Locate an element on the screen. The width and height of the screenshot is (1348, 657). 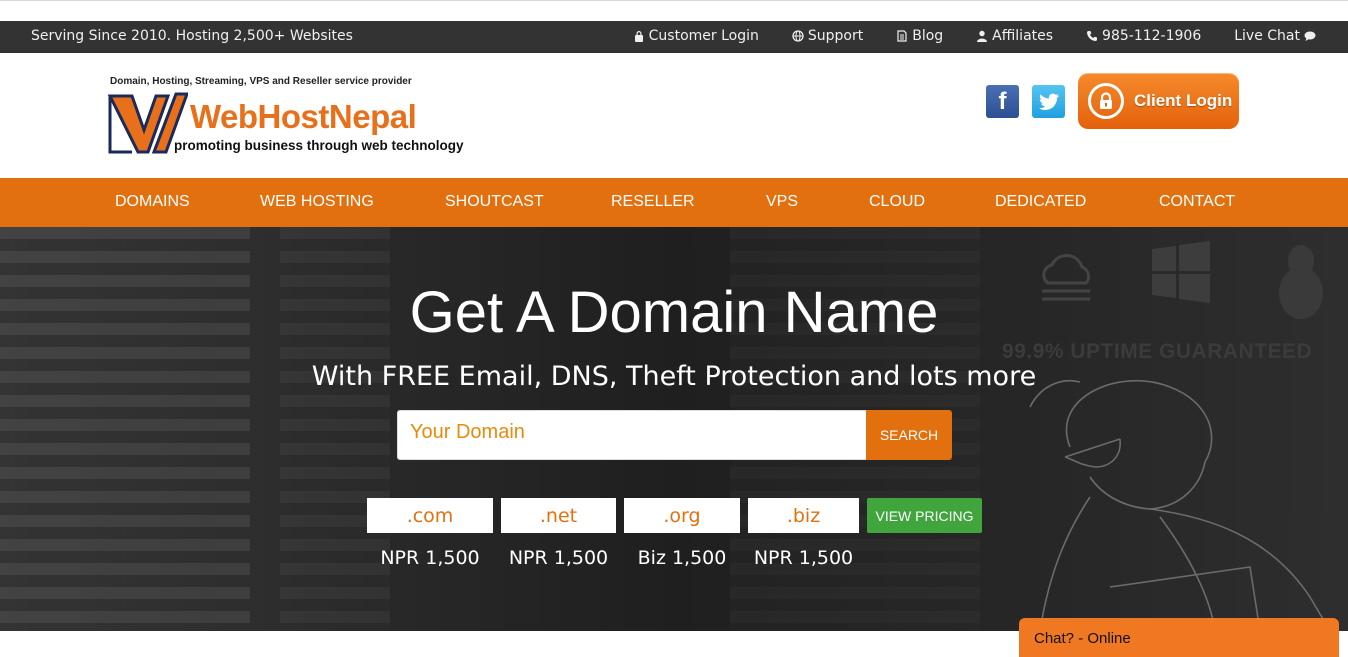
nav-reseller: RESELLER is located at coordinates (653, 202).